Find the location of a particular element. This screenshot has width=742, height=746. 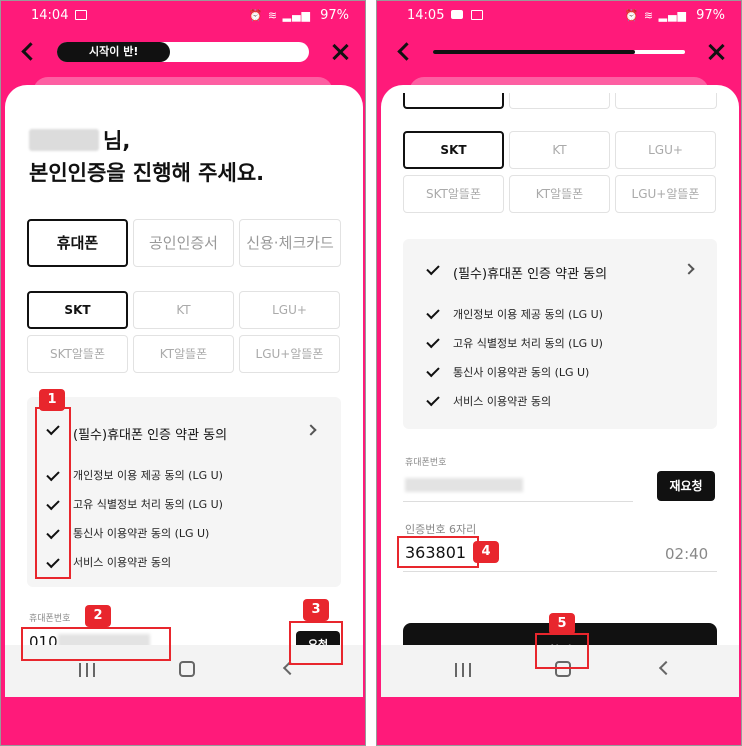

page-title: 님, 본인인증을 진행해 주세요. is located at coordinates (147, 157).